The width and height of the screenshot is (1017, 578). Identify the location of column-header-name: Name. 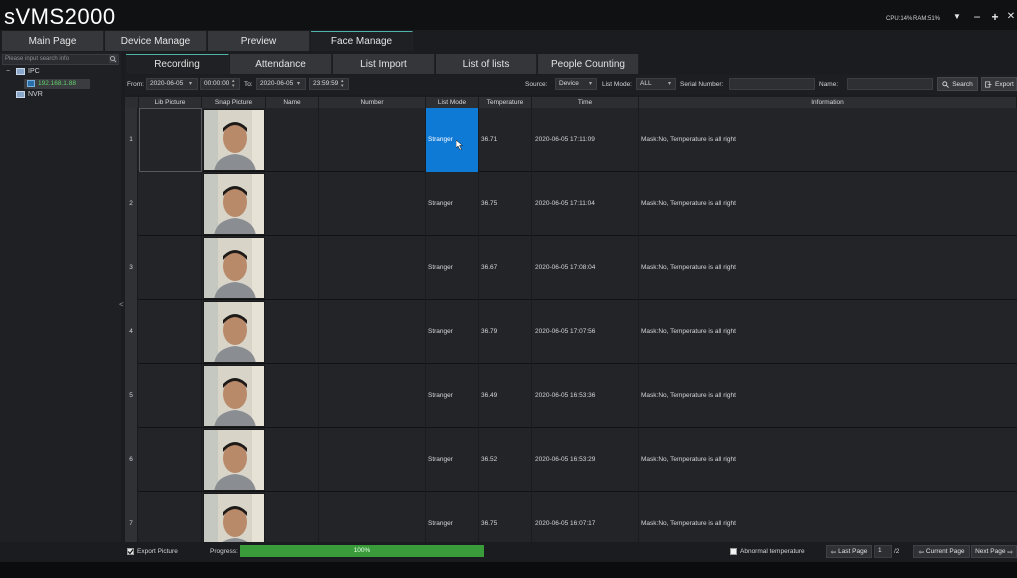
(292, 102).